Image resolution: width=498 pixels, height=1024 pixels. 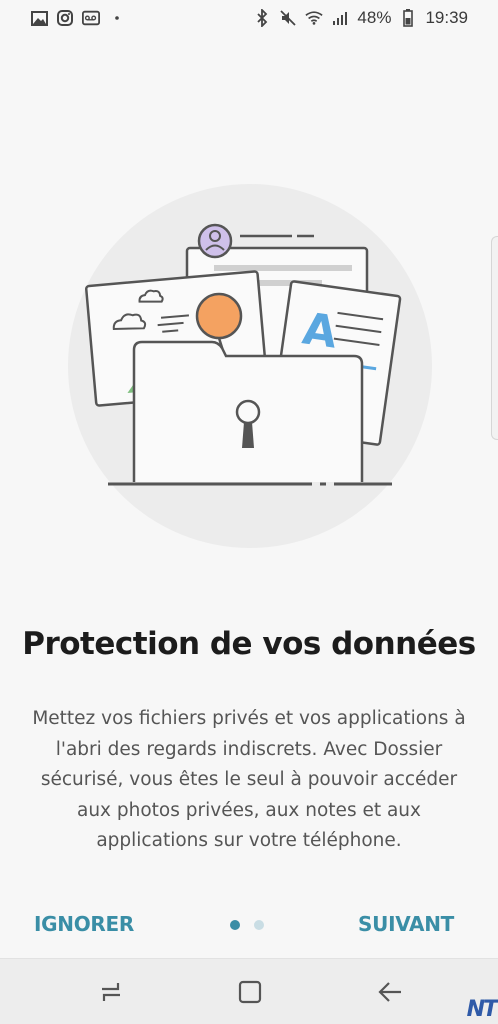 I want to click on navigation-bar, so click(x=249, y=991).